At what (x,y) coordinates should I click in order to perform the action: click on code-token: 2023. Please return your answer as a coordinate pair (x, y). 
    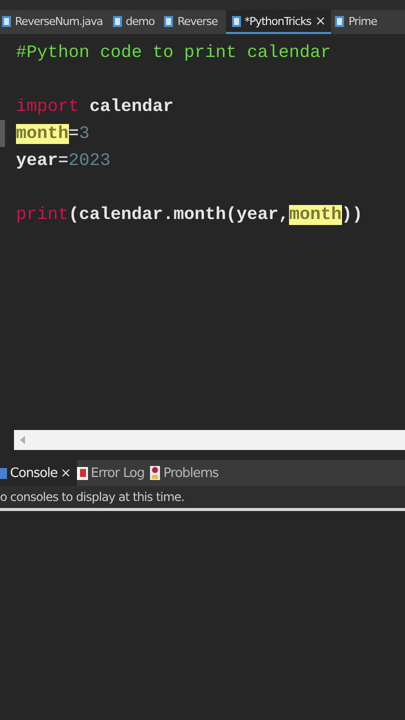
    Looking at the image, I should click on (89, 160).